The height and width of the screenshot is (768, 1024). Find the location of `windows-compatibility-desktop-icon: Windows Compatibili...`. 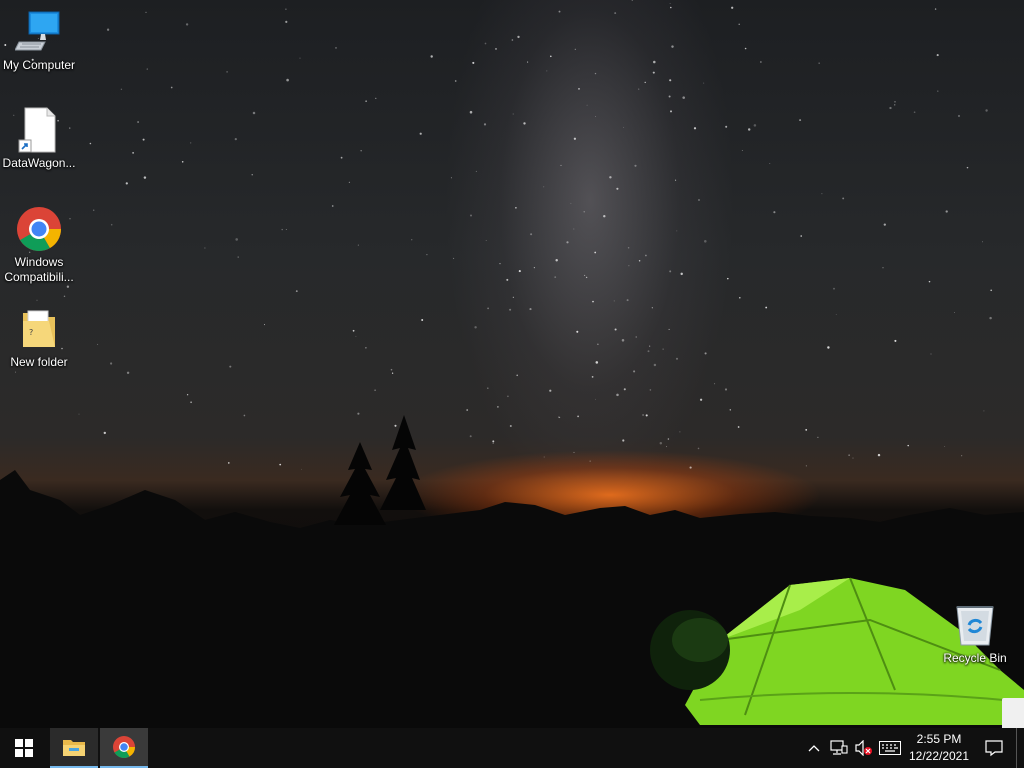

windows-compatibility-desktop-icon: Windows Compatibili... is located at coordinates (39, 245).